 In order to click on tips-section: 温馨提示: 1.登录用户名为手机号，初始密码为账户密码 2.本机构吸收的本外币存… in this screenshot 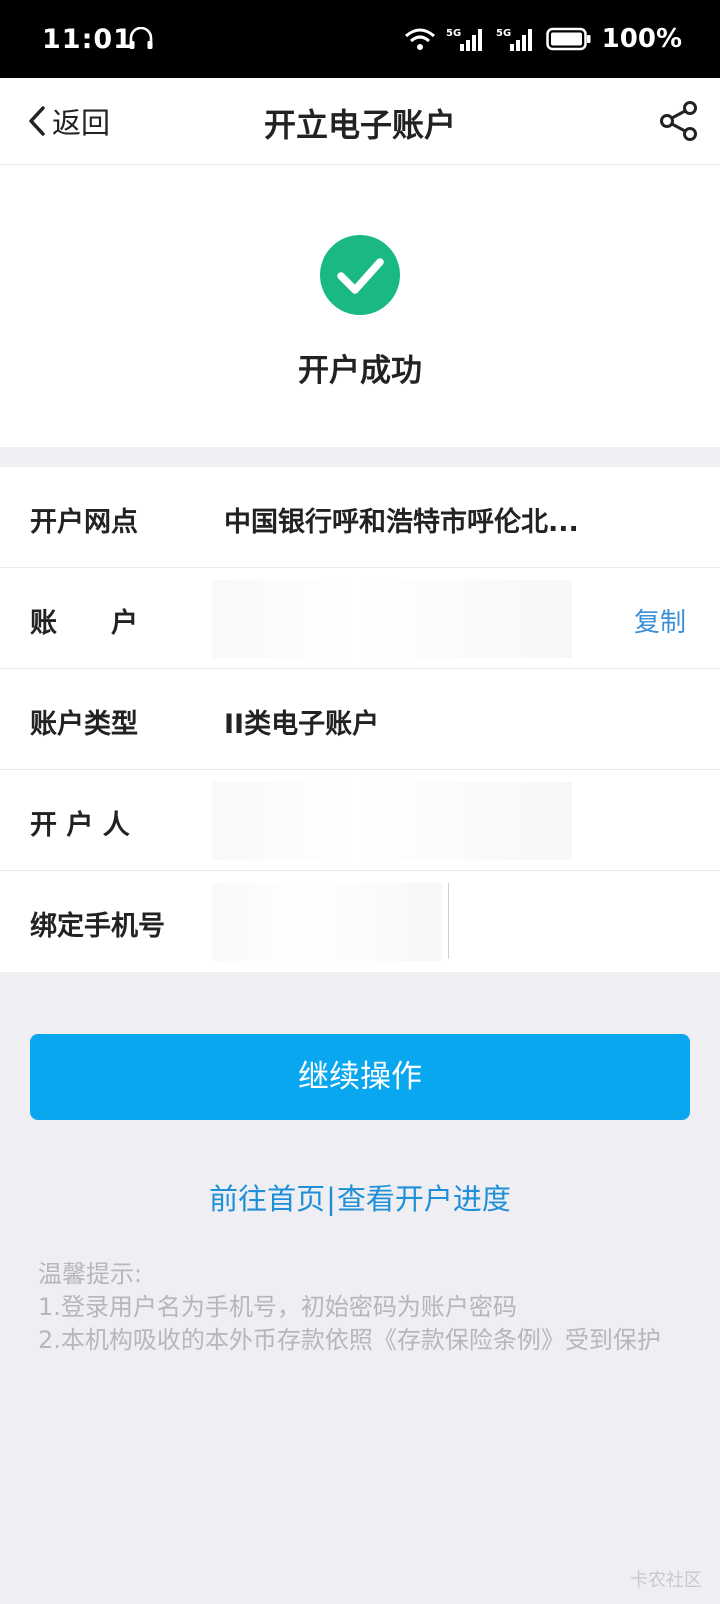, I will do `click(358, 1307)`.